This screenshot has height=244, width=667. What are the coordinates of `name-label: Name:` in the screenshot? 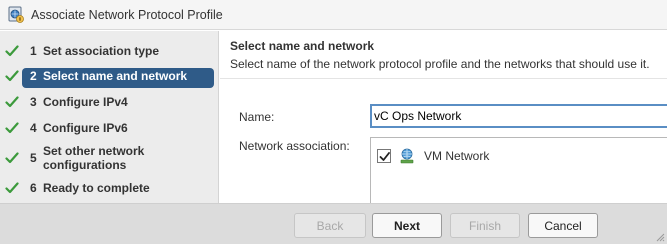 It's located at (257, 117).